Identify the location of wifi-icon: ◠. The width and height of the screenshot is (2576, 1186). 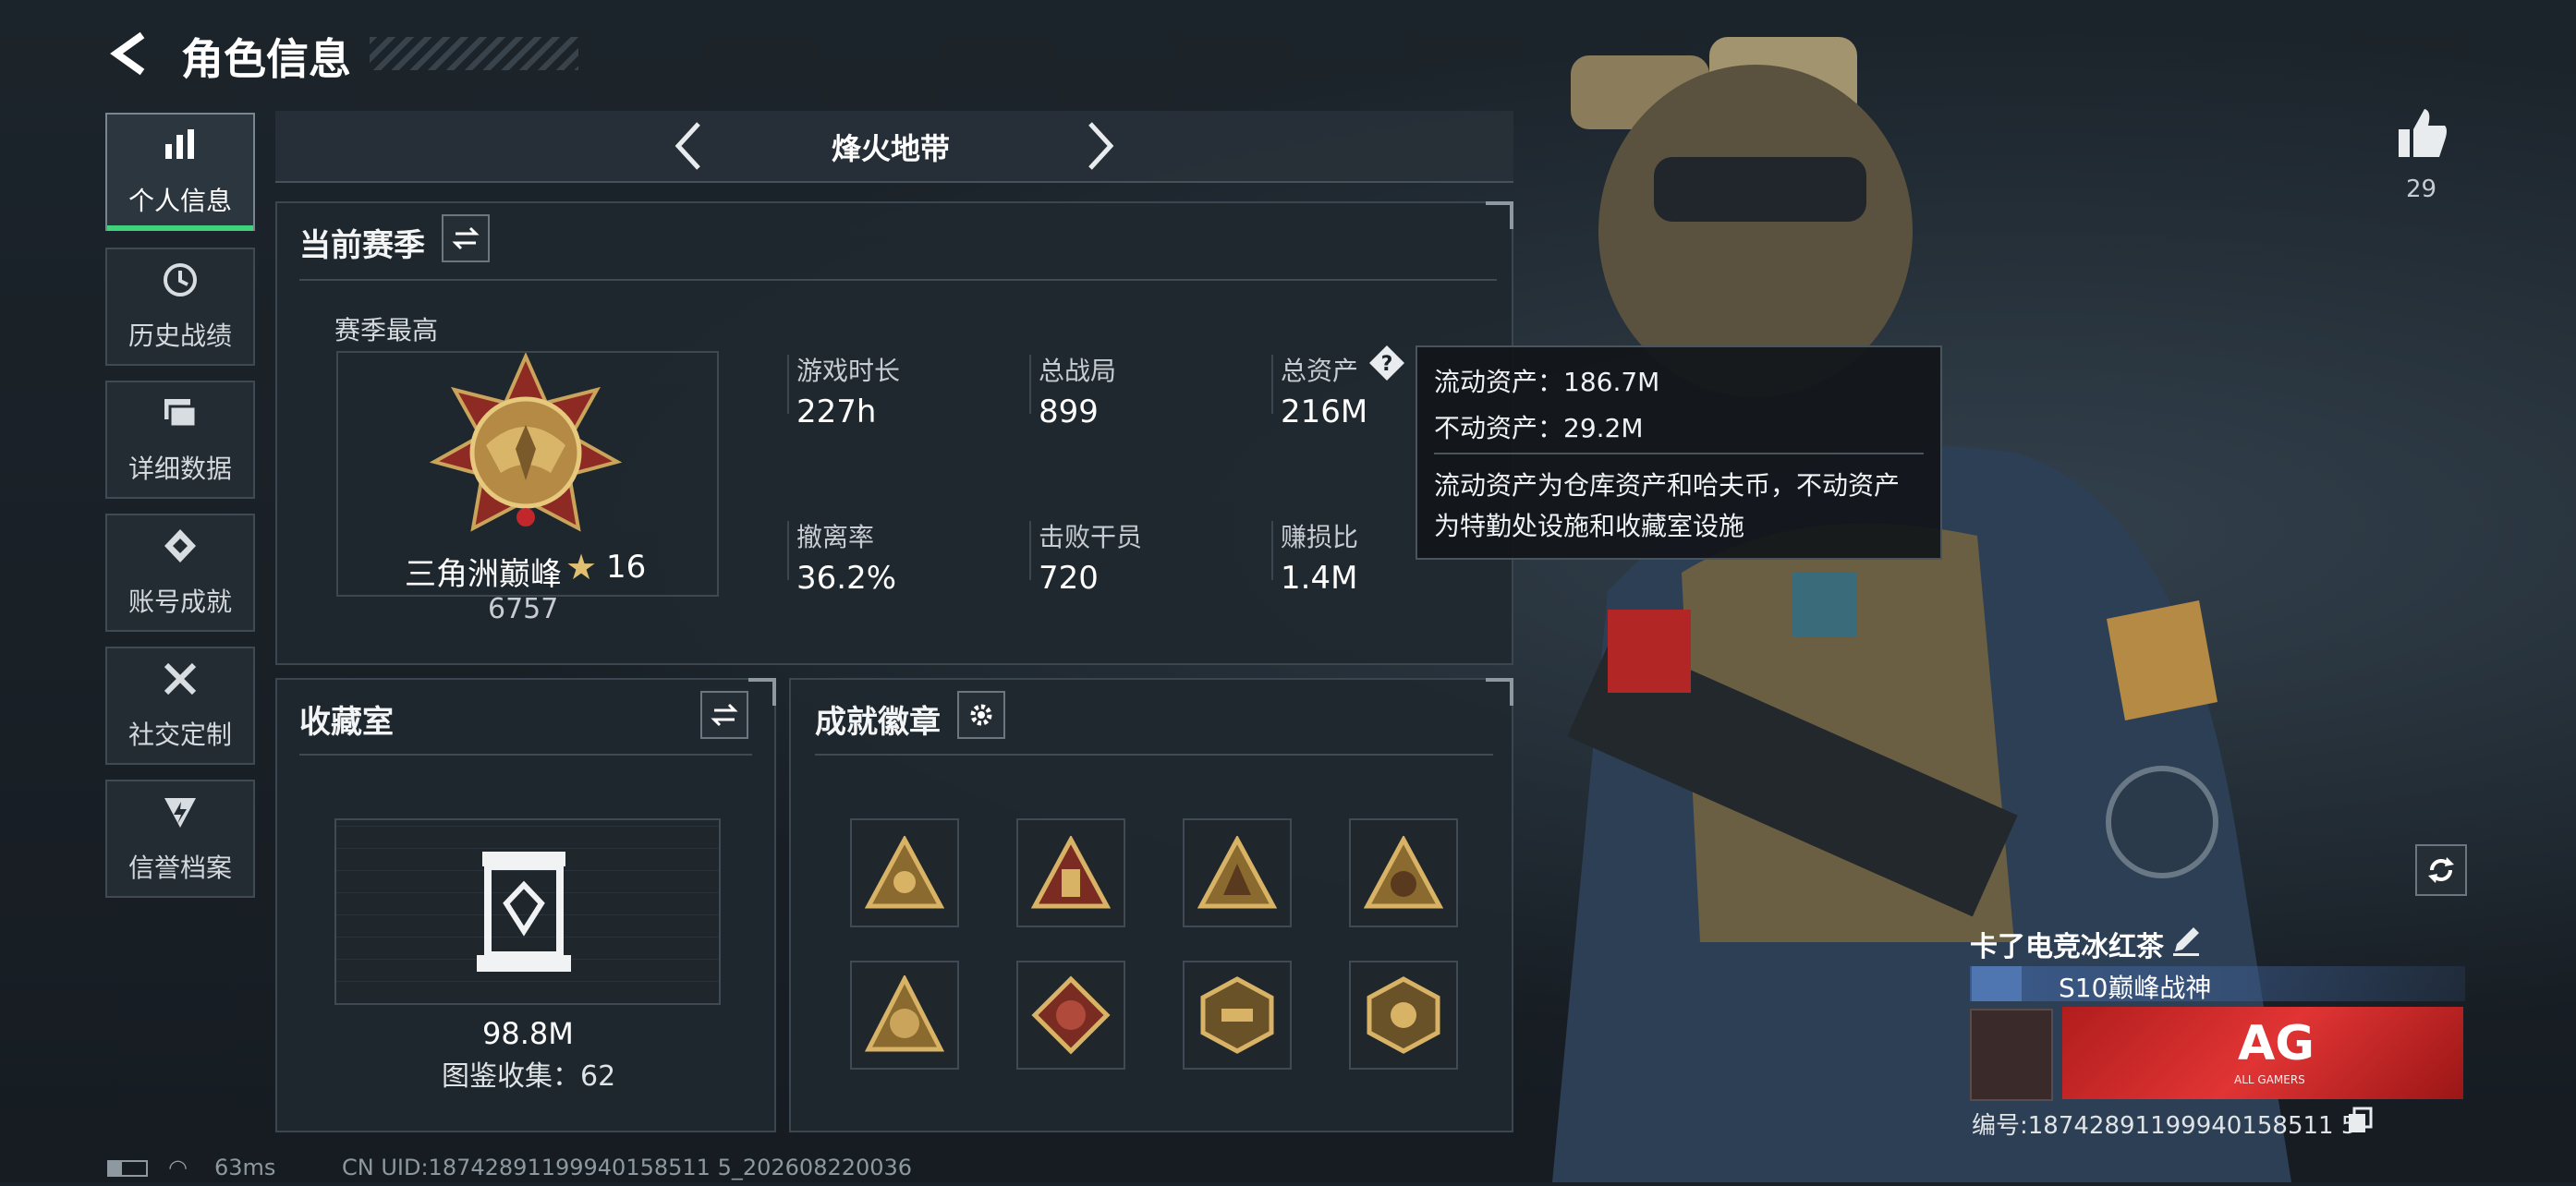
(178, 1168).